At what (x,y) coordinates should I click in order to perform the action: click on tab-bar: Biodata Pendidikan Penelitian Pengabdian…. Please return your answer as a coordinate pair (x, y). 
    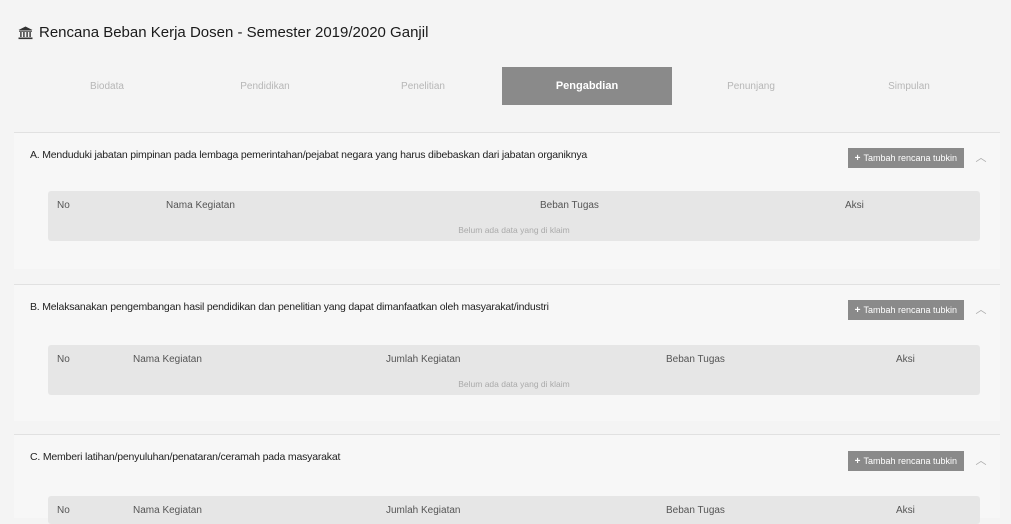
    Looking at the image, I should click on (508, 86).